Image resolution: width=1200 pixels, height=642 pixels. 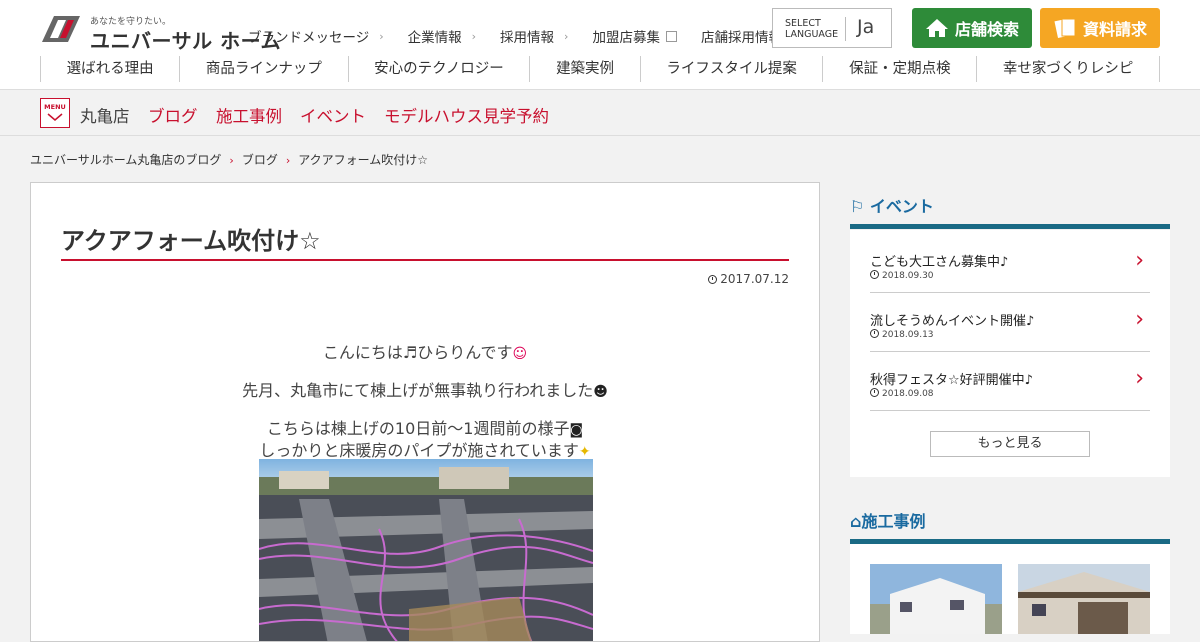 What do you see at coordinates (418, 428) in the screenshot?
I see `paragraph-text: こちらは棟上げの10日前～1週間前の様子` at bounding box center [418, 428].